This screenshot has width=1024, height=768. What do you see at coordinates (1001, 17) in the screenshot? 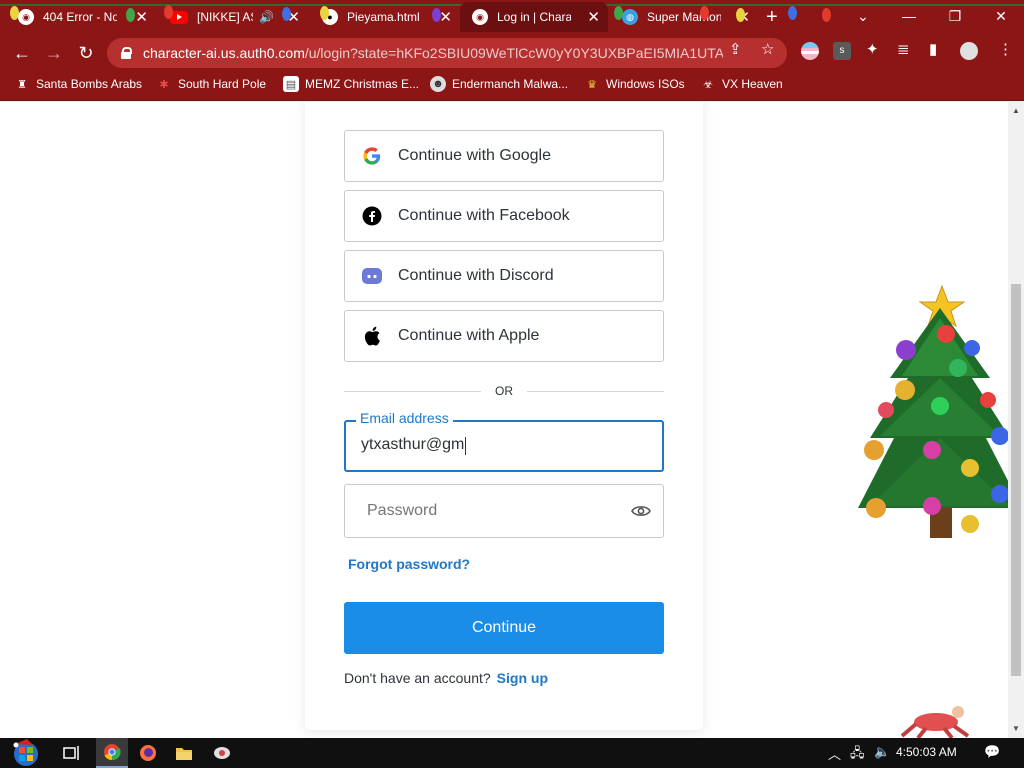
I see `close-window-button: ✕` at bounding box center [1001, 17].